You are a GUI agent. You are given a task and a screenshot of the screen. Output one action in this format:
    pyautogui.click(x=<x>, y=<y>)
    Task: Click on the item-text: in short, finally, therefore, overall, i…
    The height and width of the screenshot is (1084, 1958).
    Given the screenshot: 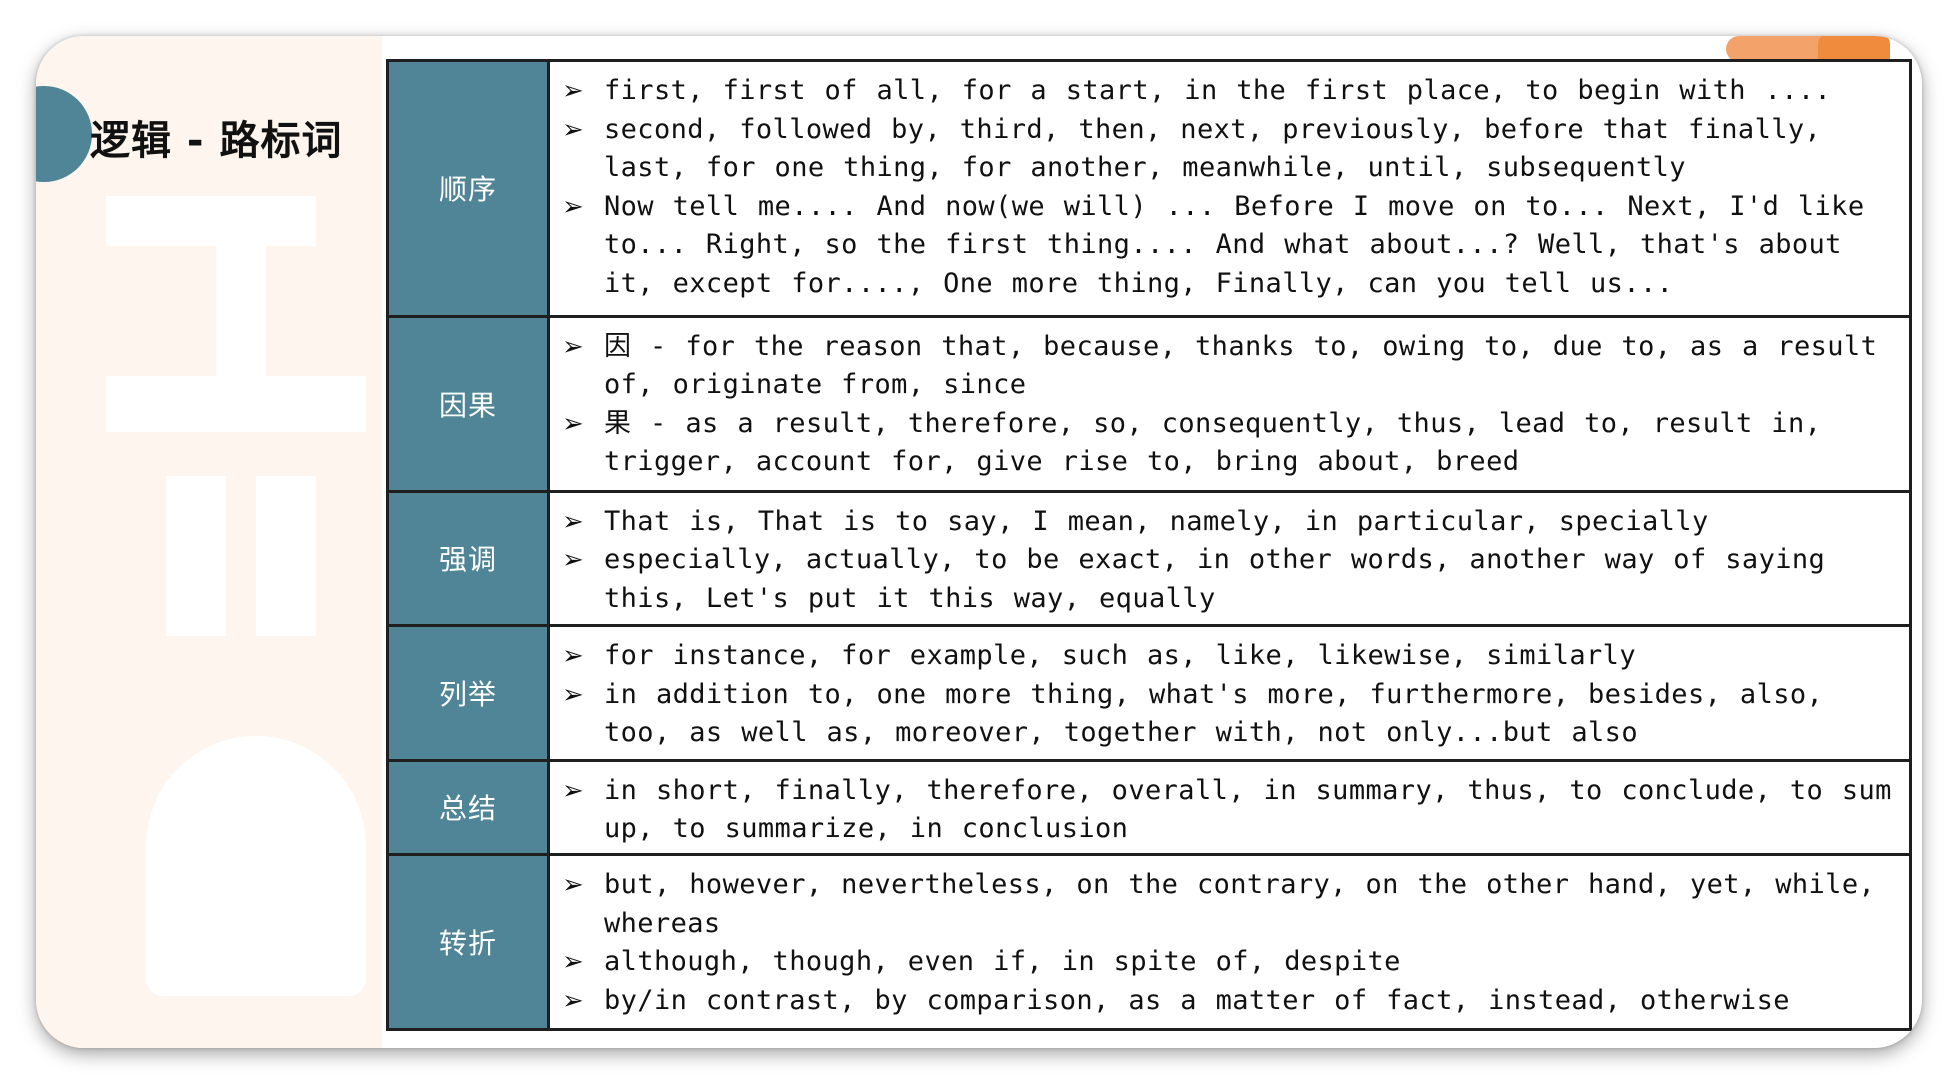 What is the action you would take?
    pyautogui.click(x=1248, y=809)
    